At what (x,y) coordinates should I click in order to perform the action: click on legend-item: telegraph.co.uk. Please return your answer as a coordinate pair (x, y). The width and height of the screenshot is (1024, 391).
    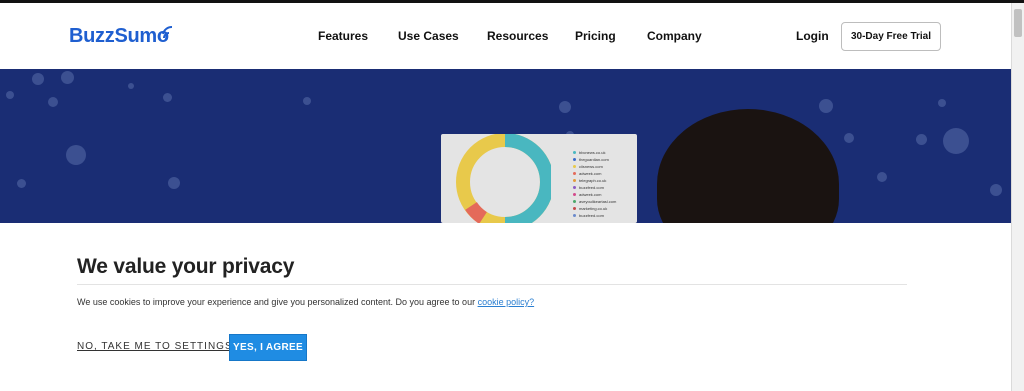
    Looking at the image, I should click on (589, 180).